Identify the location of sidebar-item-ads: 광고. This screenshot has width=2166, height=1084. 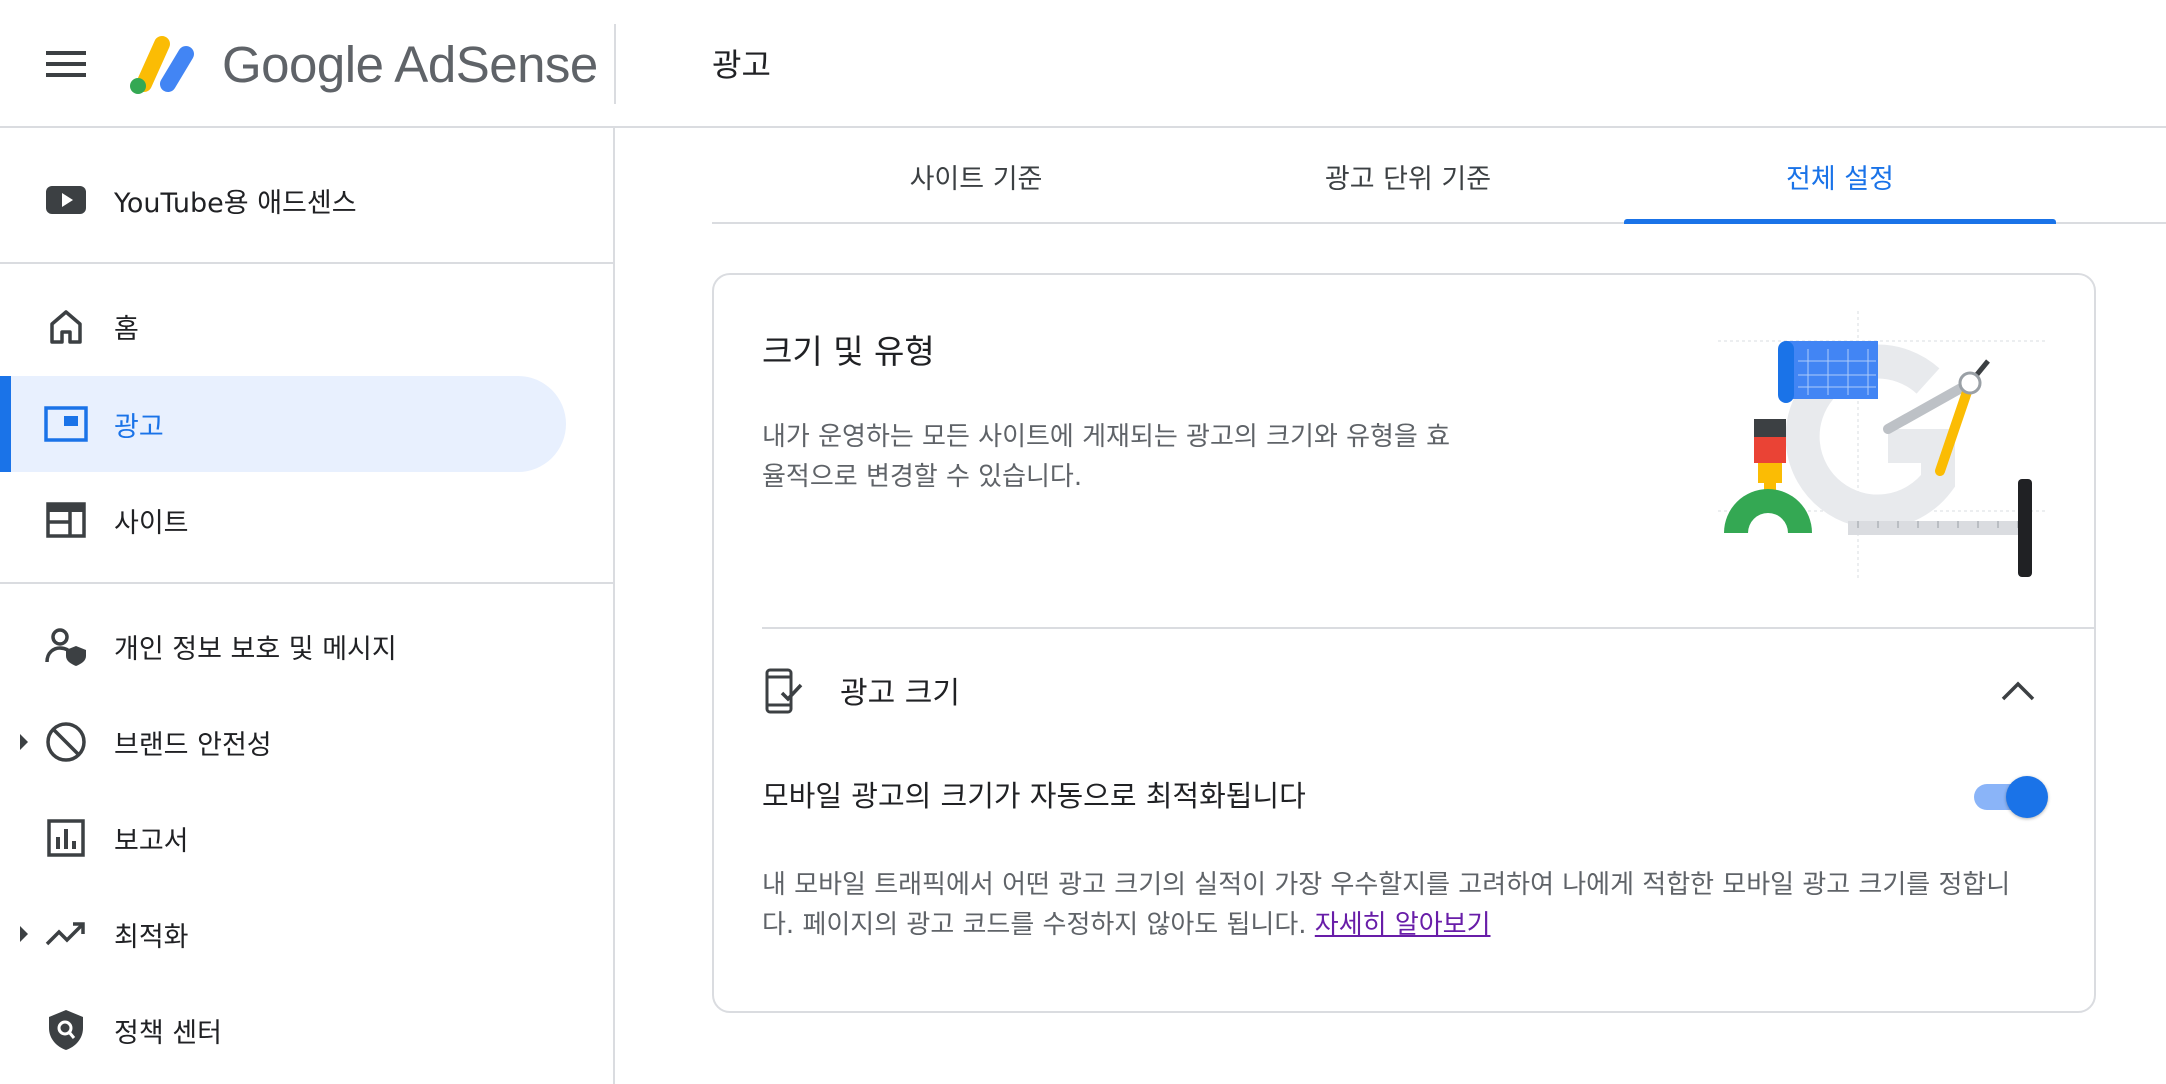
(283, 424).